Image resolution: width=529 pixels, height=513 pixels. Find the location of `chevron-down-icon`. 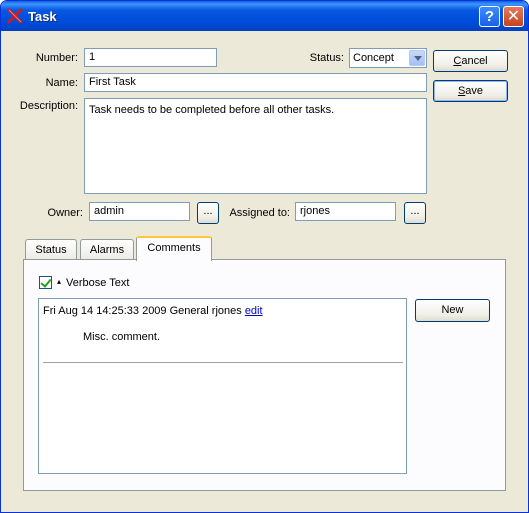

chevron-down-icon is located at coordinates (417, 58).